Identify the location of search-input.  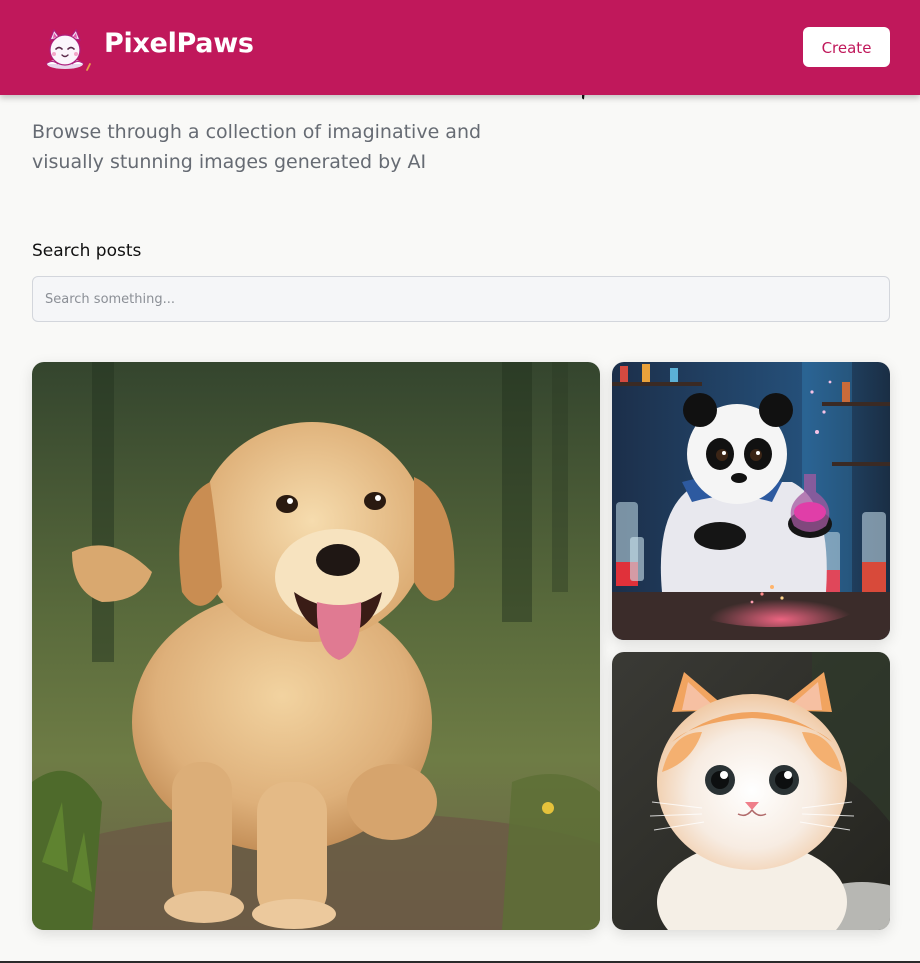
(461, 299).